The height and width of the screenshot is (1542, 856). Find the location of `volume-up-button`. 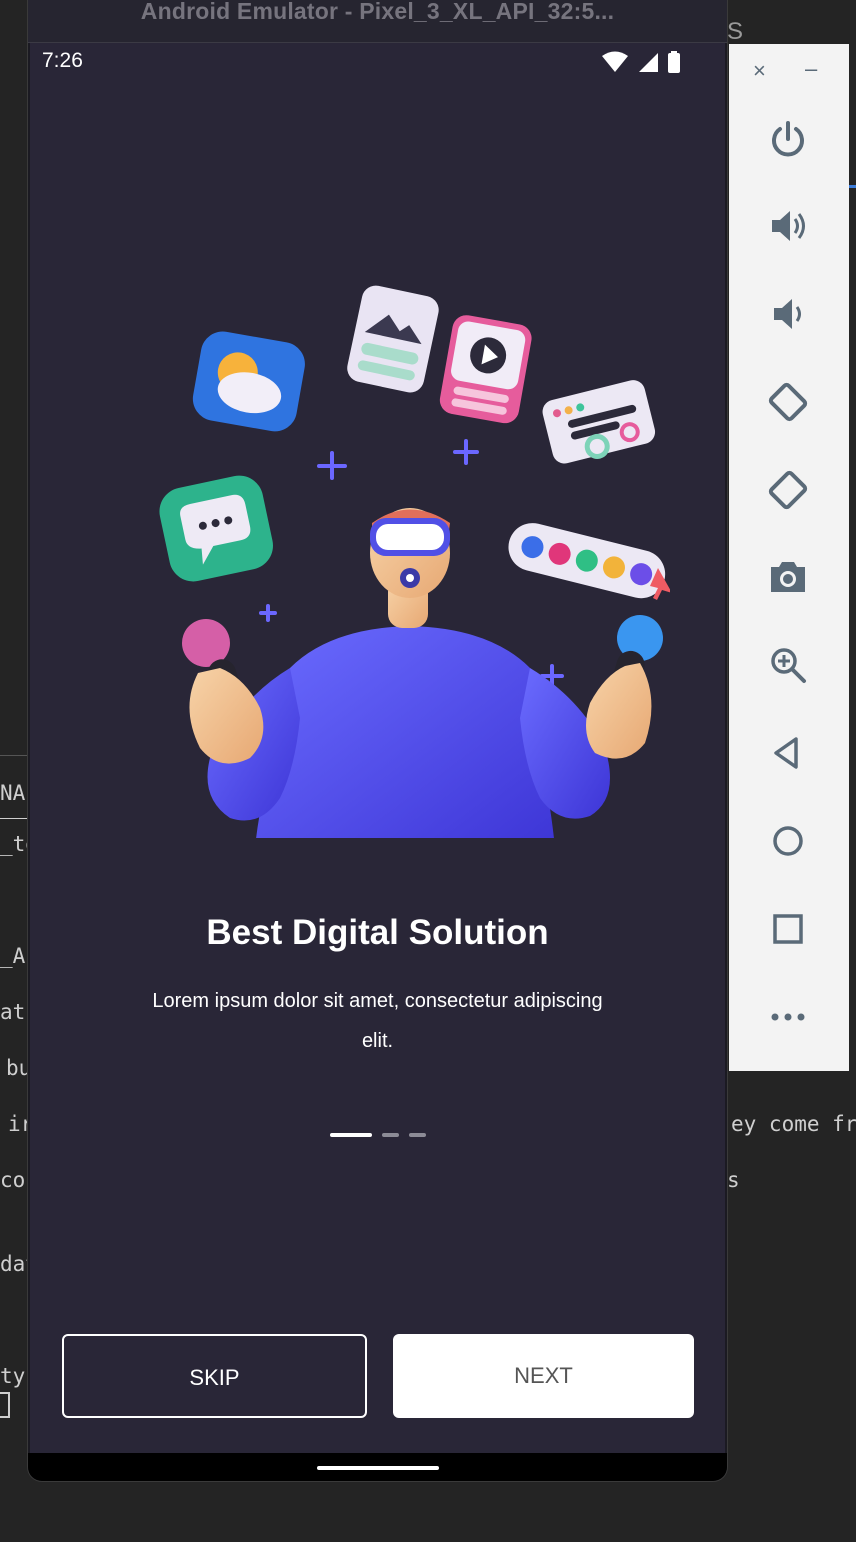

volume-up-button is located at coordinates (788, 226).